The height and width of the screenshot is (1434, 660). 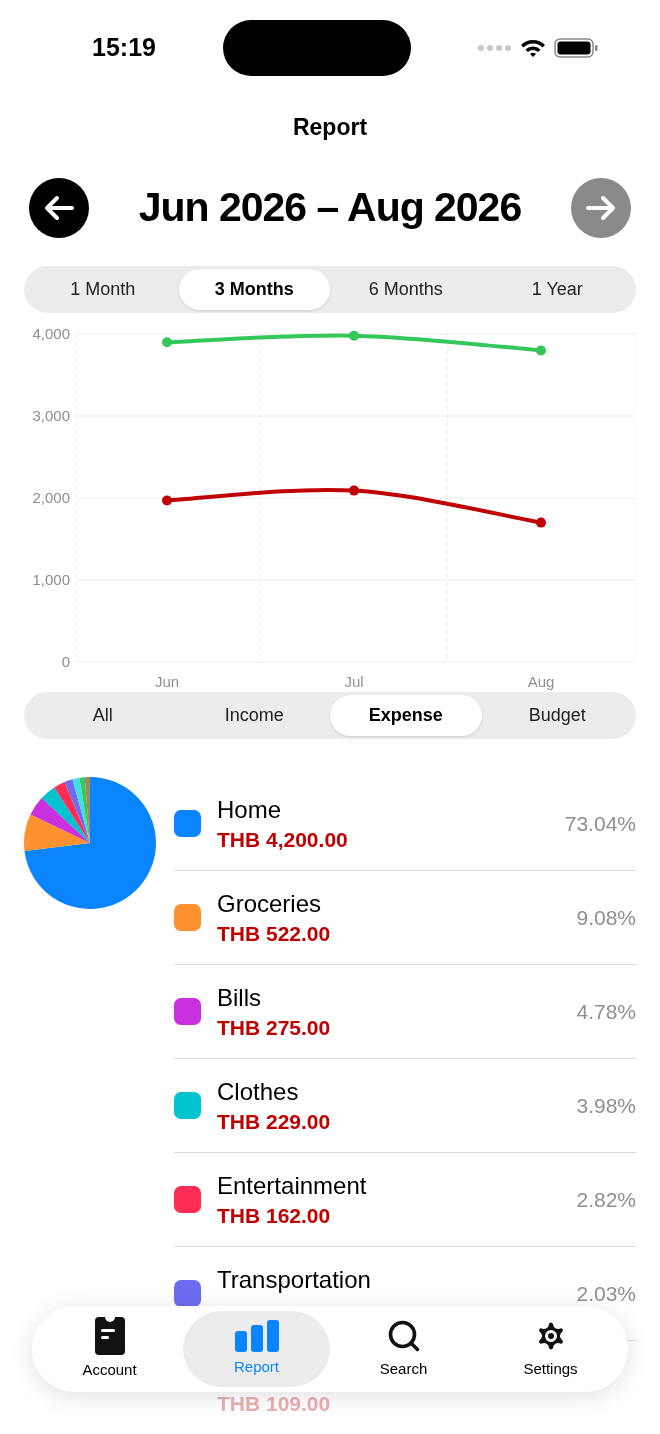 What do you see at coordinates (330, 127) in the screenshot?
I see `page-title: Report` at bounding box center [330, 127].